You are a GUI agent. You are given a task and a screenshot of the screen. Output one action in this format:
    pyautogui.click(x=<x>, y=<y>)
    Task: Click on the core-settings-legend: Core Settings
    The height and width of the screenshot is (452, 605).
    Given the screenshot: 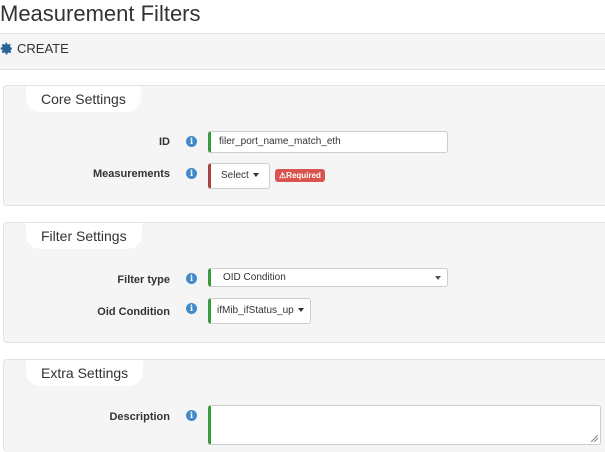 What is the action you would take?
    pyautogui.click(x=83, y=99)
    